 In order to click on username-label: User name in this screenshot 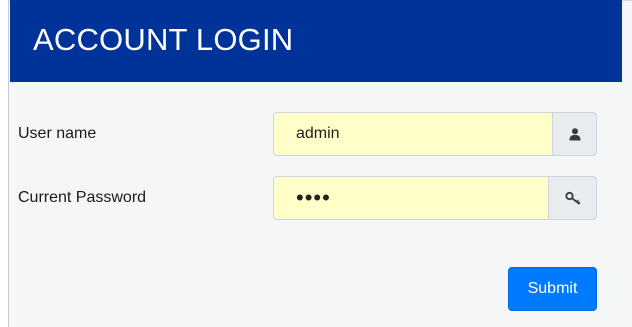, I will do `click(57, 133)`.